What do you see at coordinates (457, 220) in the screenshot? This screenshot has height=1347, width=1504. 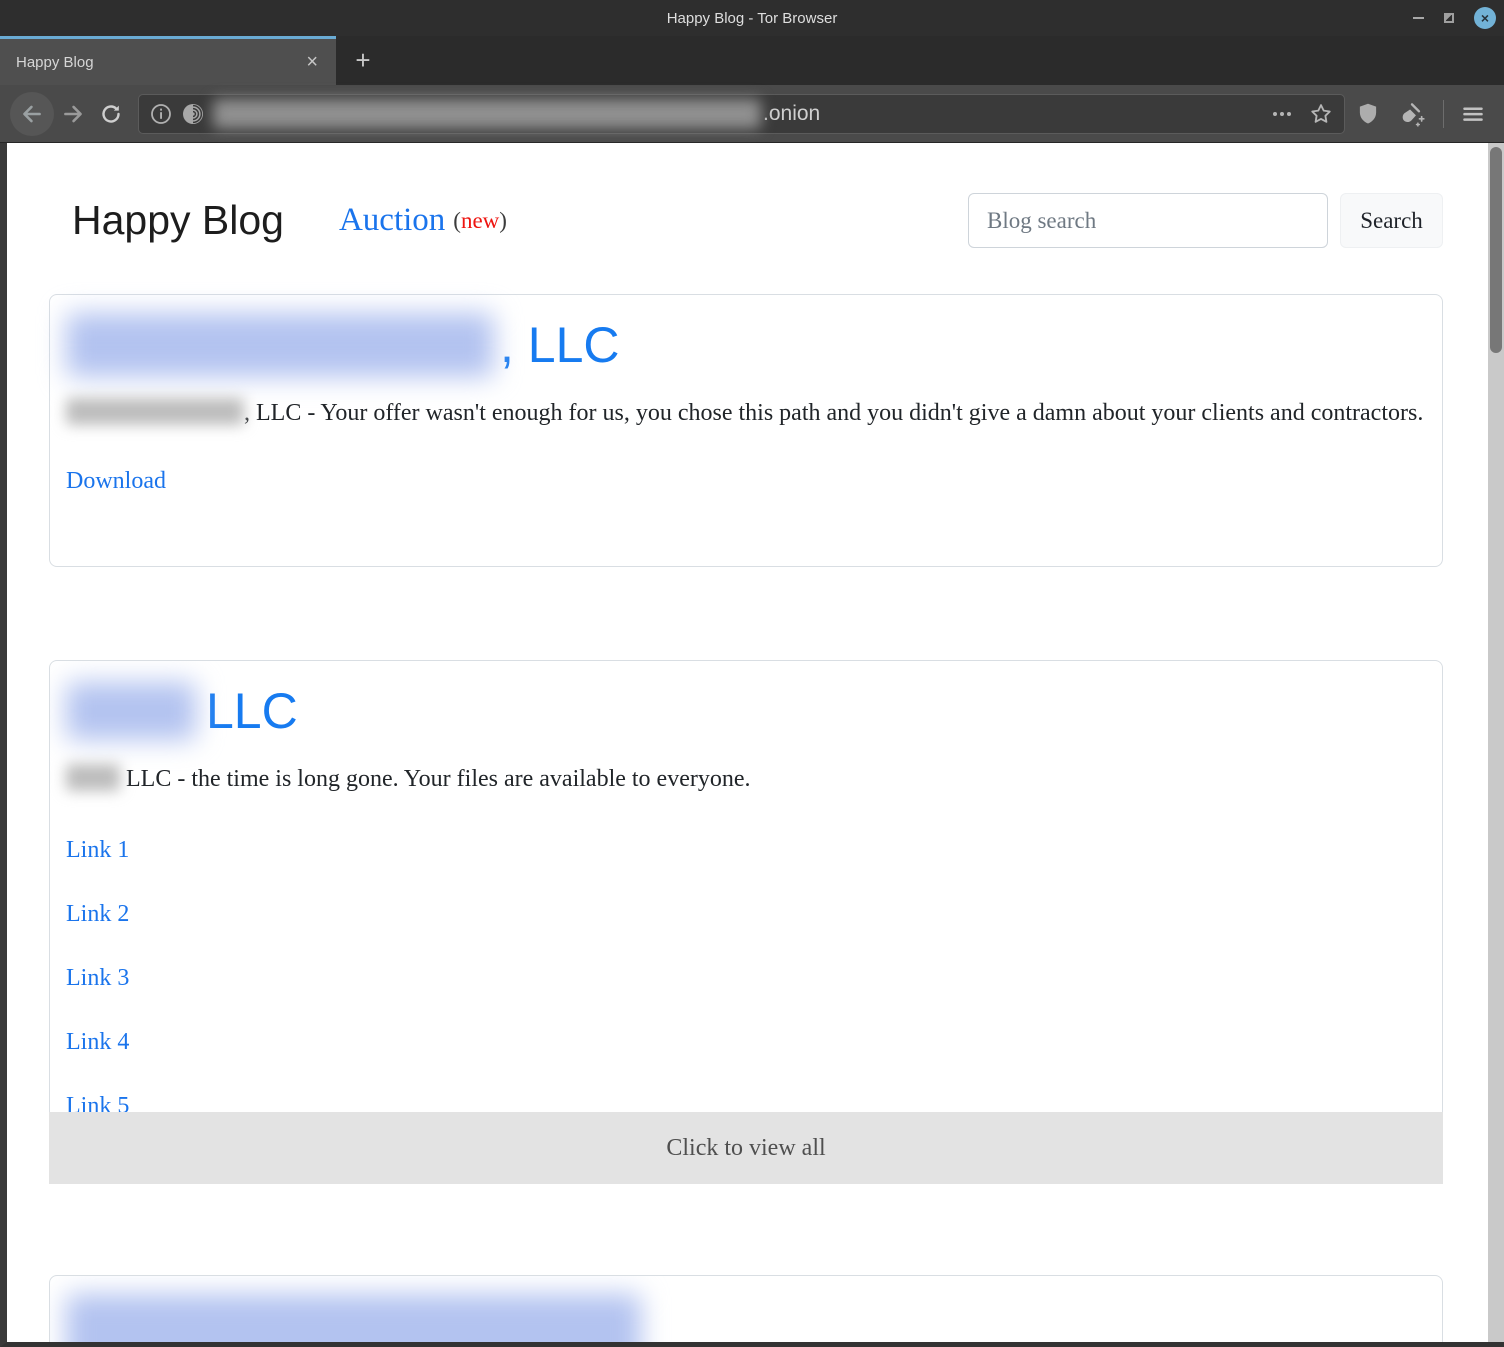 I see `badge-paren-open: (` at bounding box center [457, 220].